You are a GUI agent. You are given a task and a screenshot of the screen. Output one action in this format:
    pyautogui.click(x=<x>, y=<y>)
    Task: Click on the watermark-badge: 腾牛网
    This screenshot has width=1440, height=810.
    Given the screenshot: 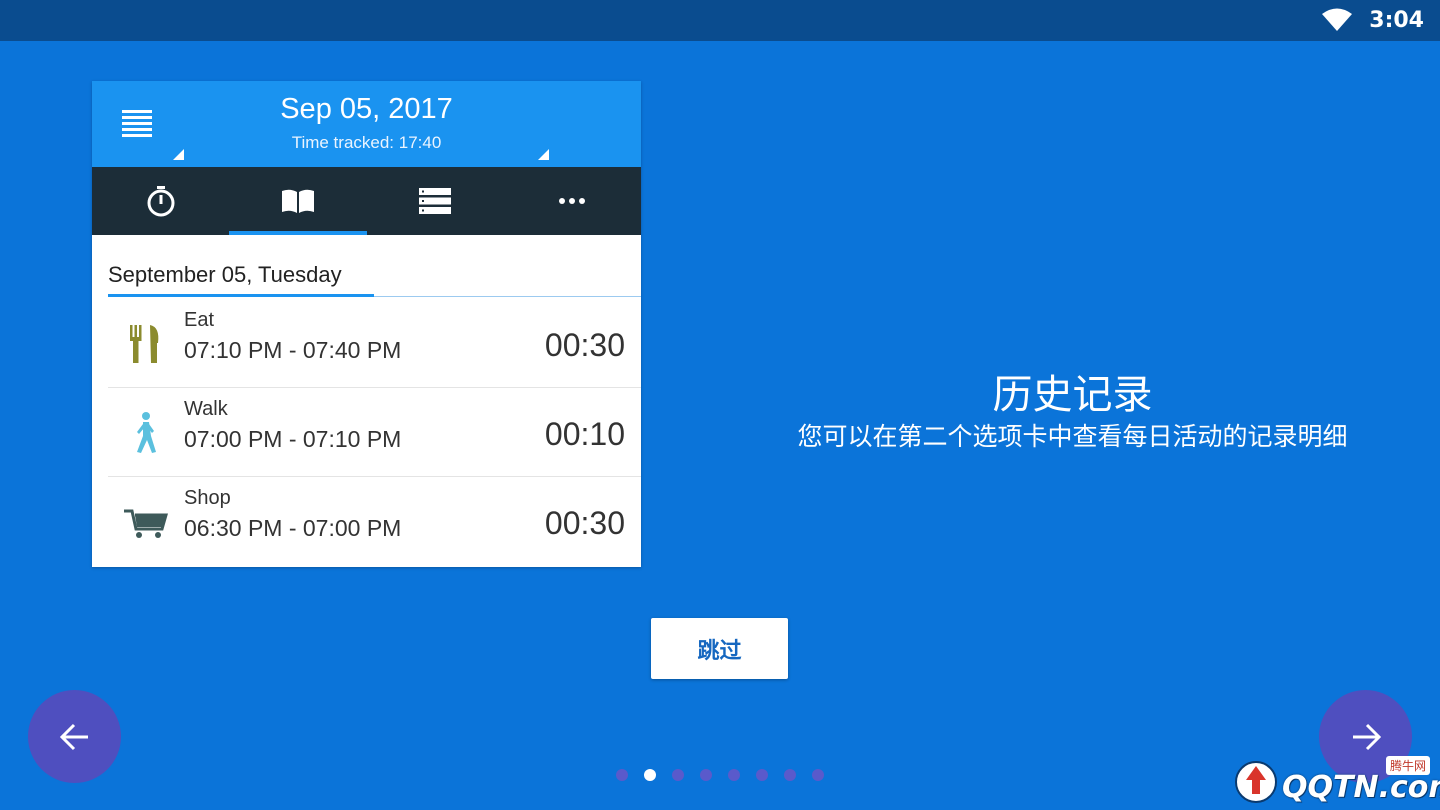 What is the action you would take?
    pyautogui.click(x=1407, y=765)
    